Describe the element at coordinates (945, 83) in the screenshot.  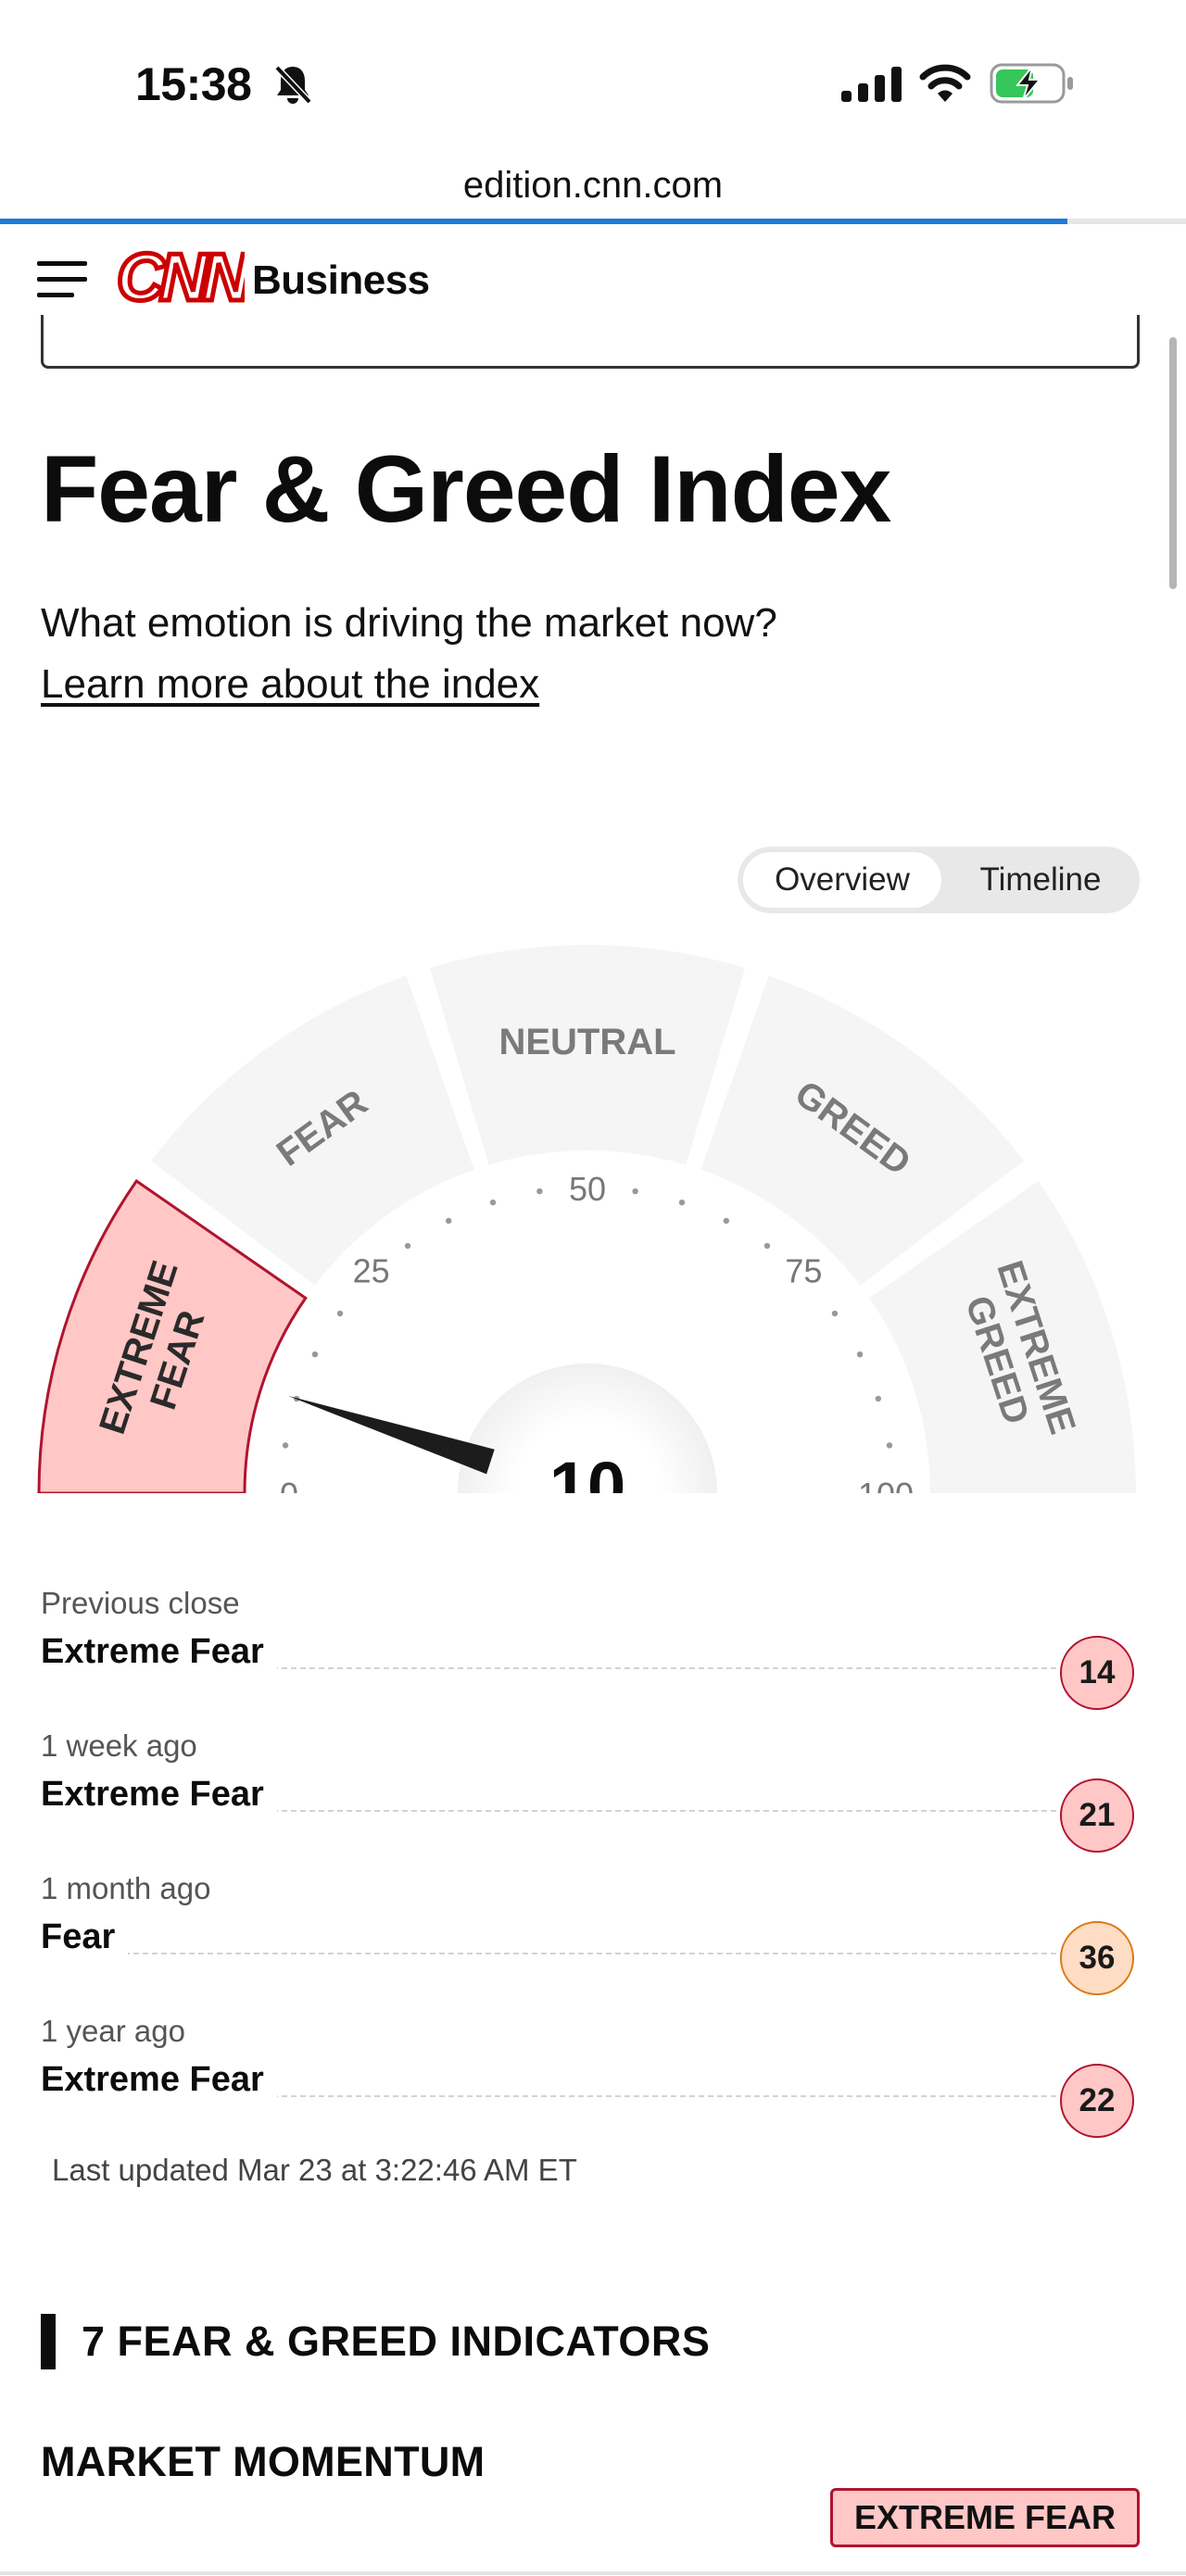
I see `wifi-icon` at that location.